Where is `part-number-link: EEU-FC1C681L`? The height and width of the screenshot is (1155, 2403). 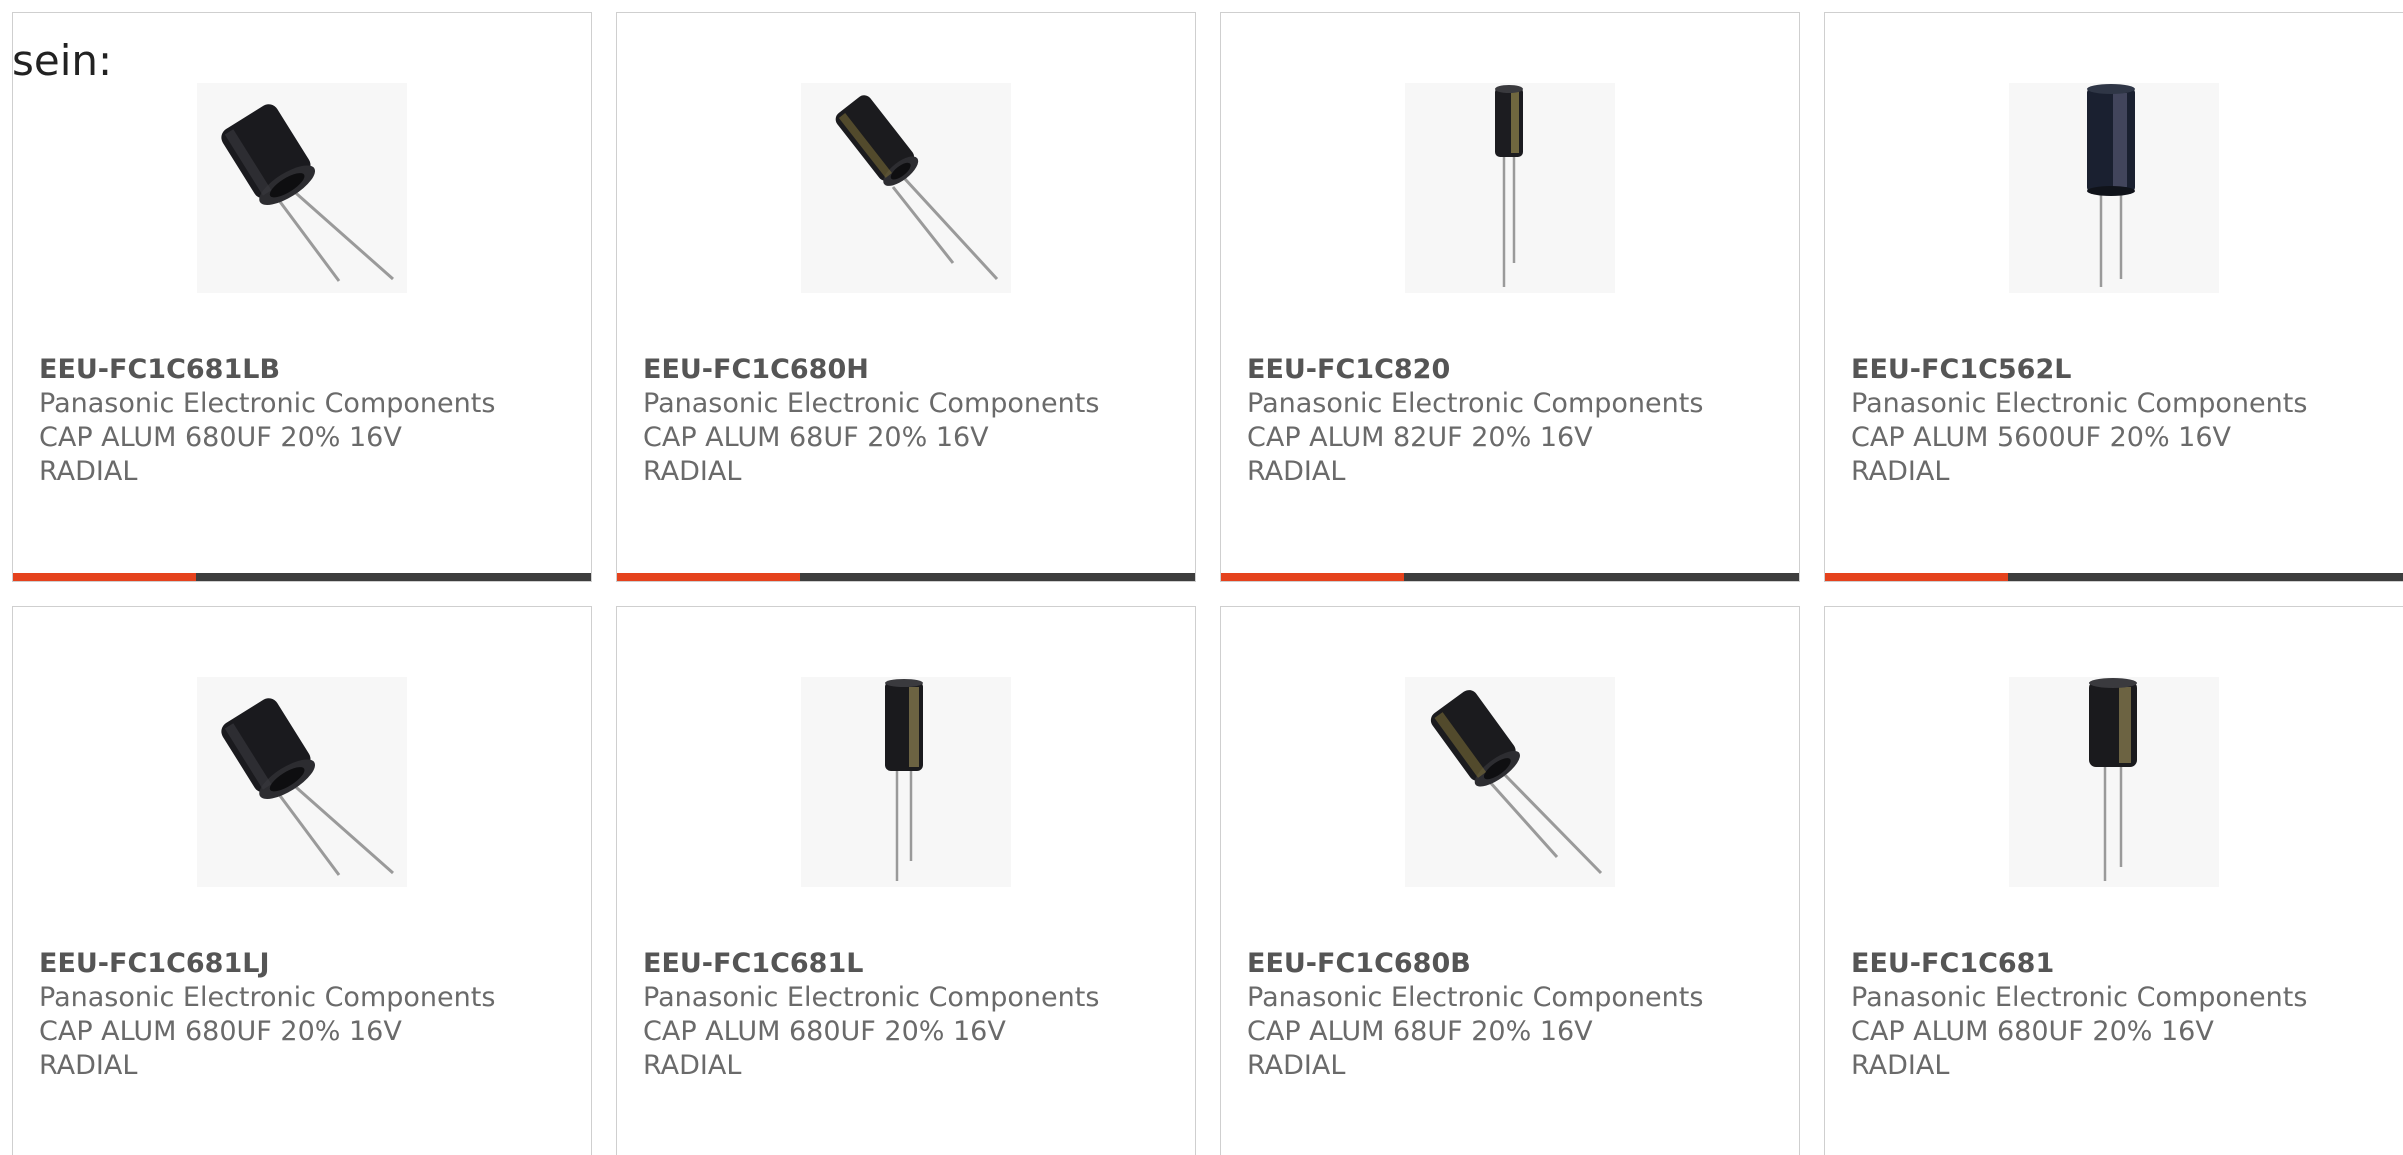 part-number-link: EEU-FC1C681L is located at coordinates (909, 964).